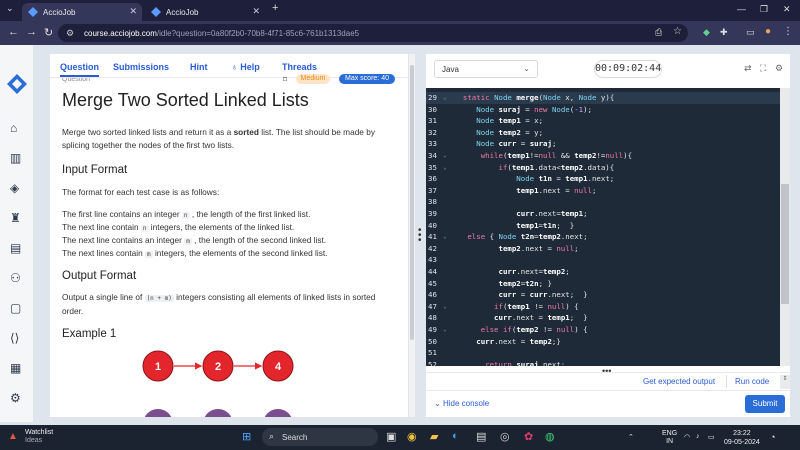 The height and width of the screenshot is (450, 800). Describe the element at coordinates (603, 362) in the screenshot. I see `code-line: 52 return suraj.next;` at that location.